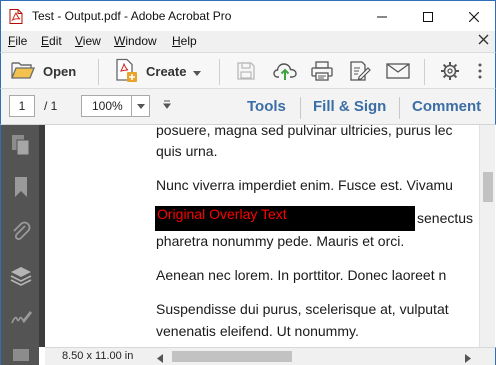 Image resolution: width=496 pixels, height=365 pixels. I want to click on save-icon, so click(246, 72).